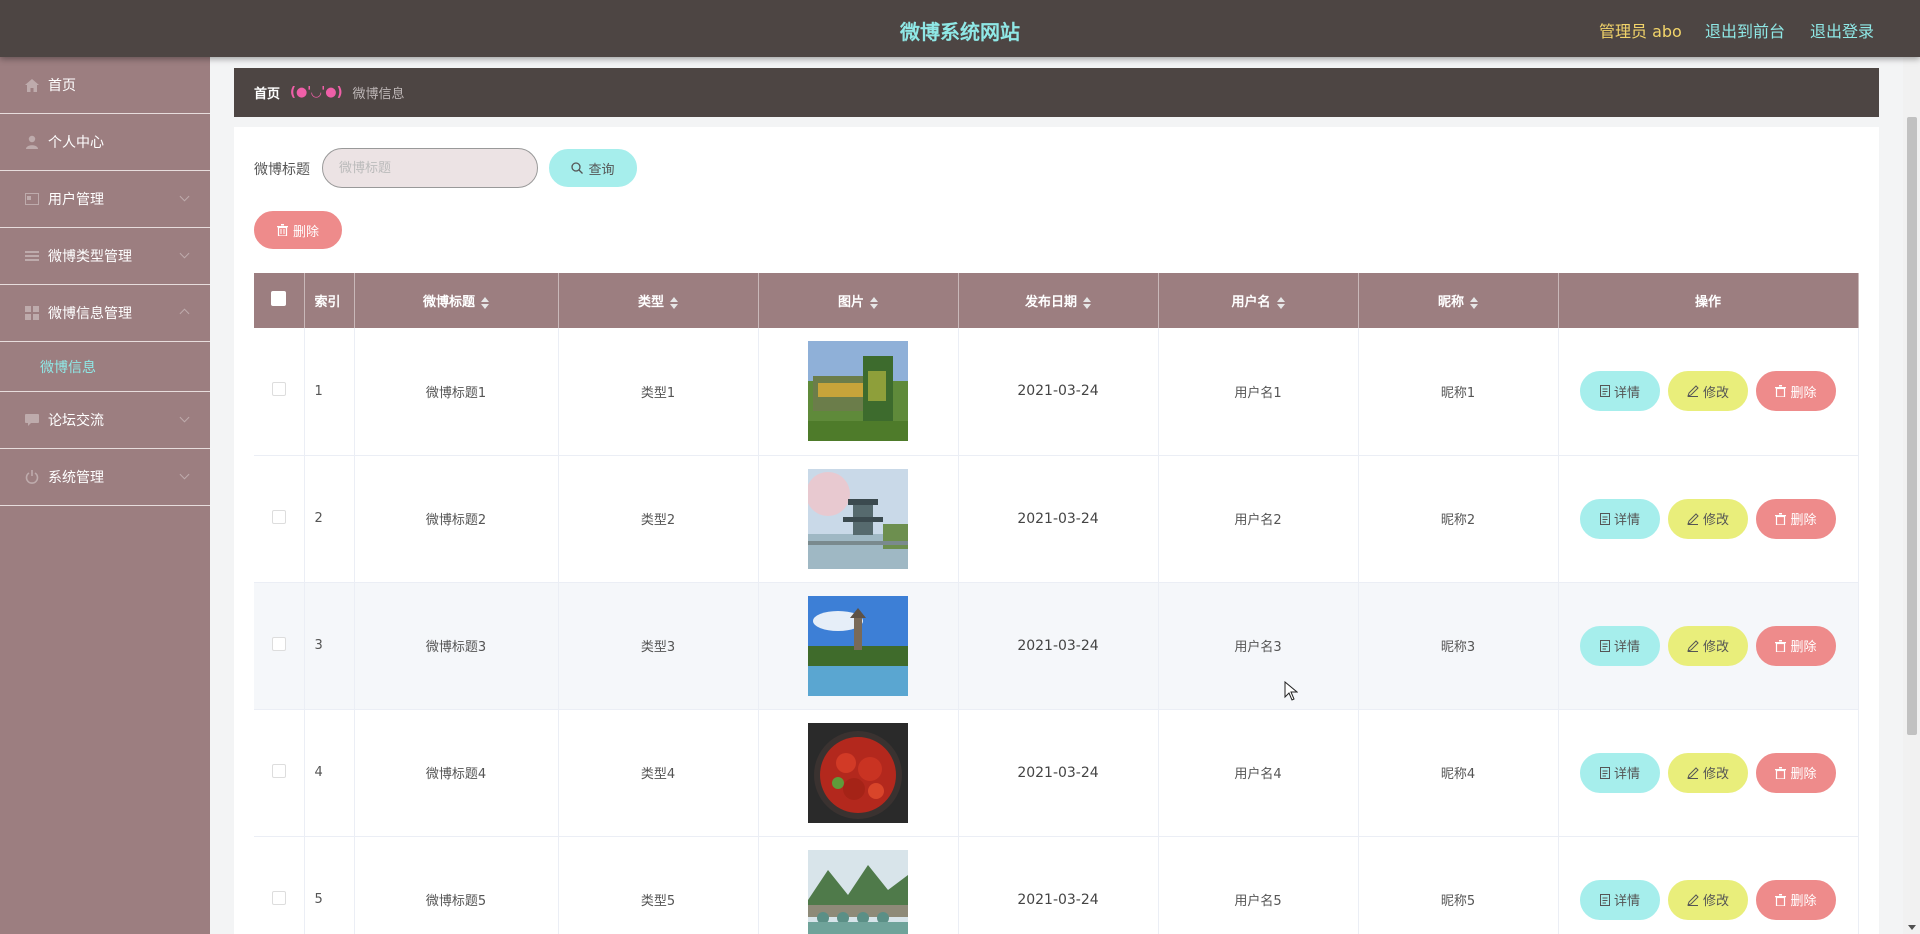 This screenshot has height=934, width=1920. I want to click on sidebar-item-label: 微博类型管理, so click(90, 257).